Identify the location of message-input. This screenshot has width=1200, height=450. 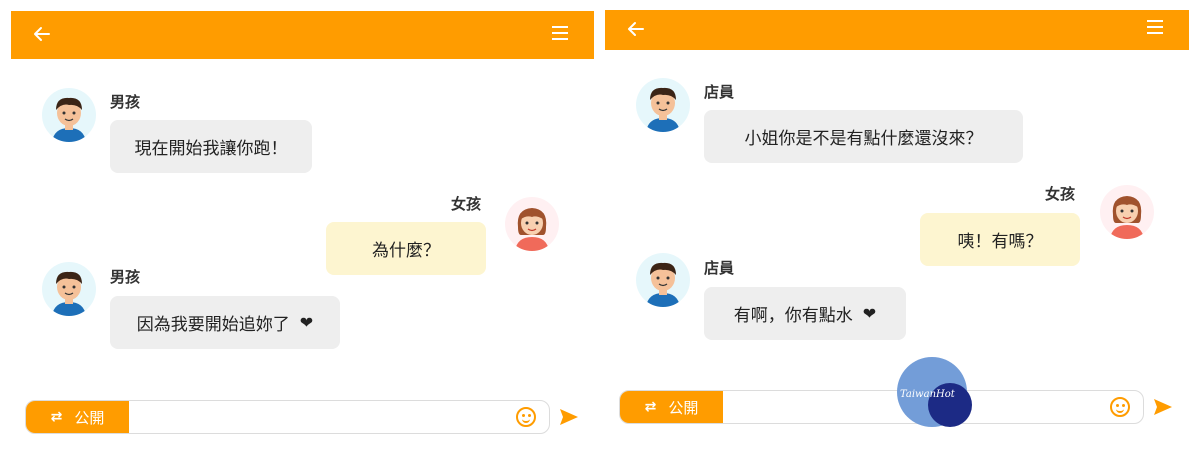
(324, 417).